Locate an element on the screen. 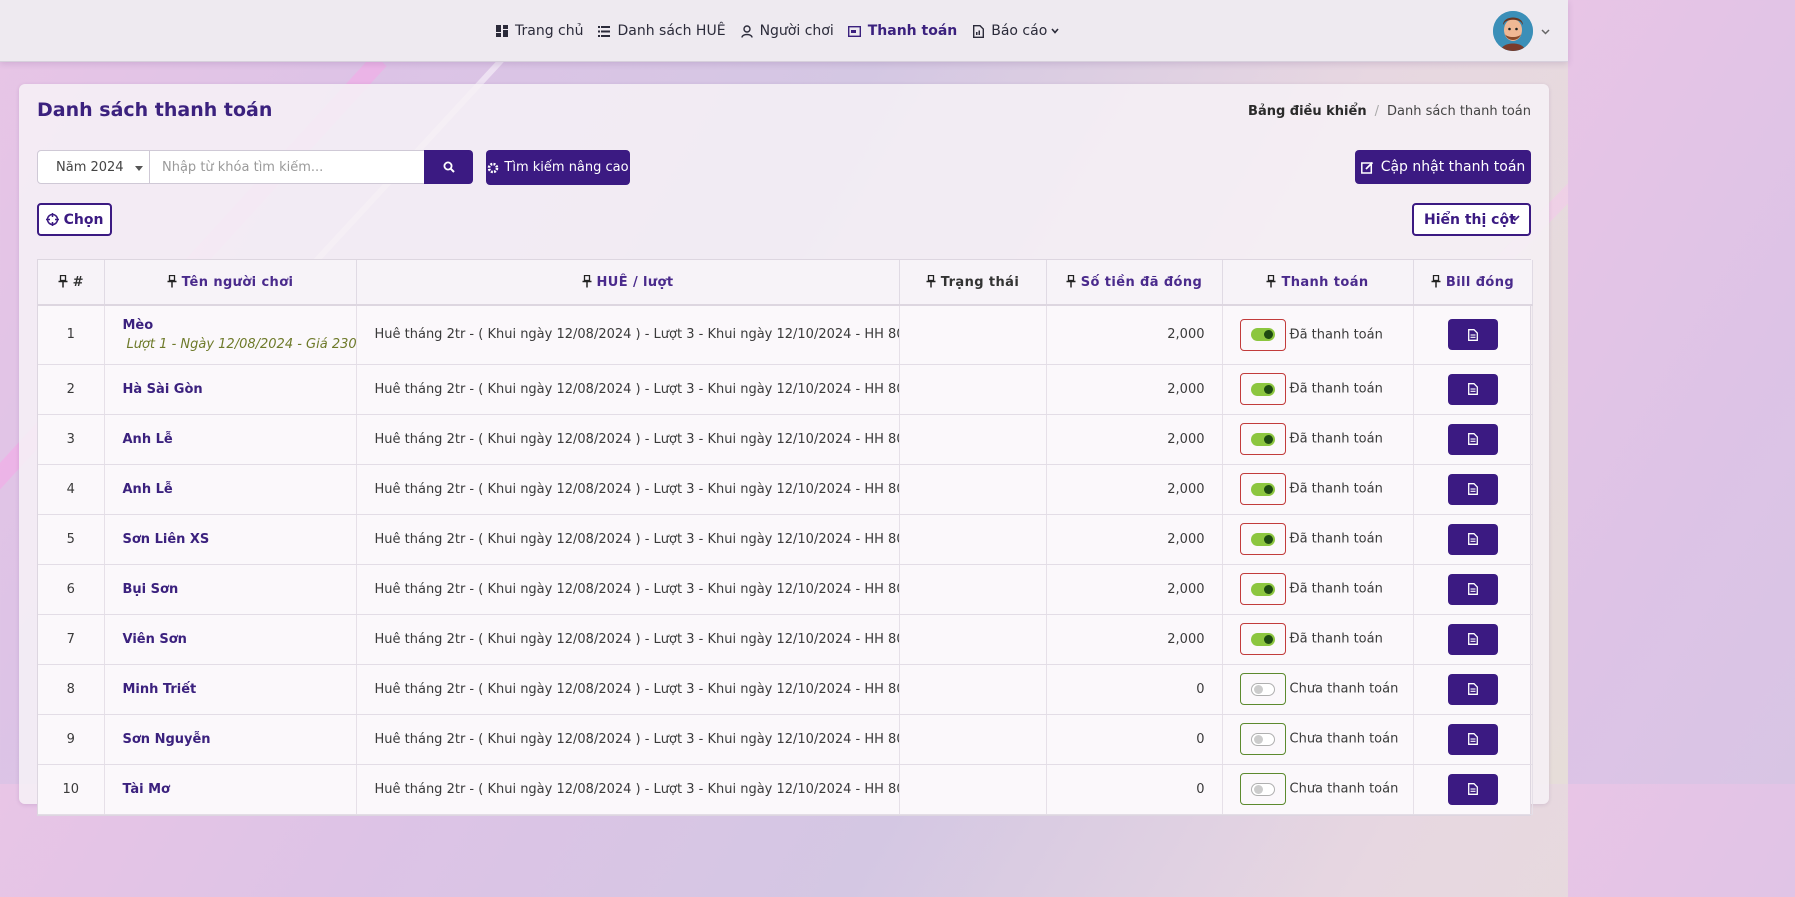 The height and width of the screenshot is (897, 1795). column-header-bill: Bill đóng is located at coordinates (1473, 283).